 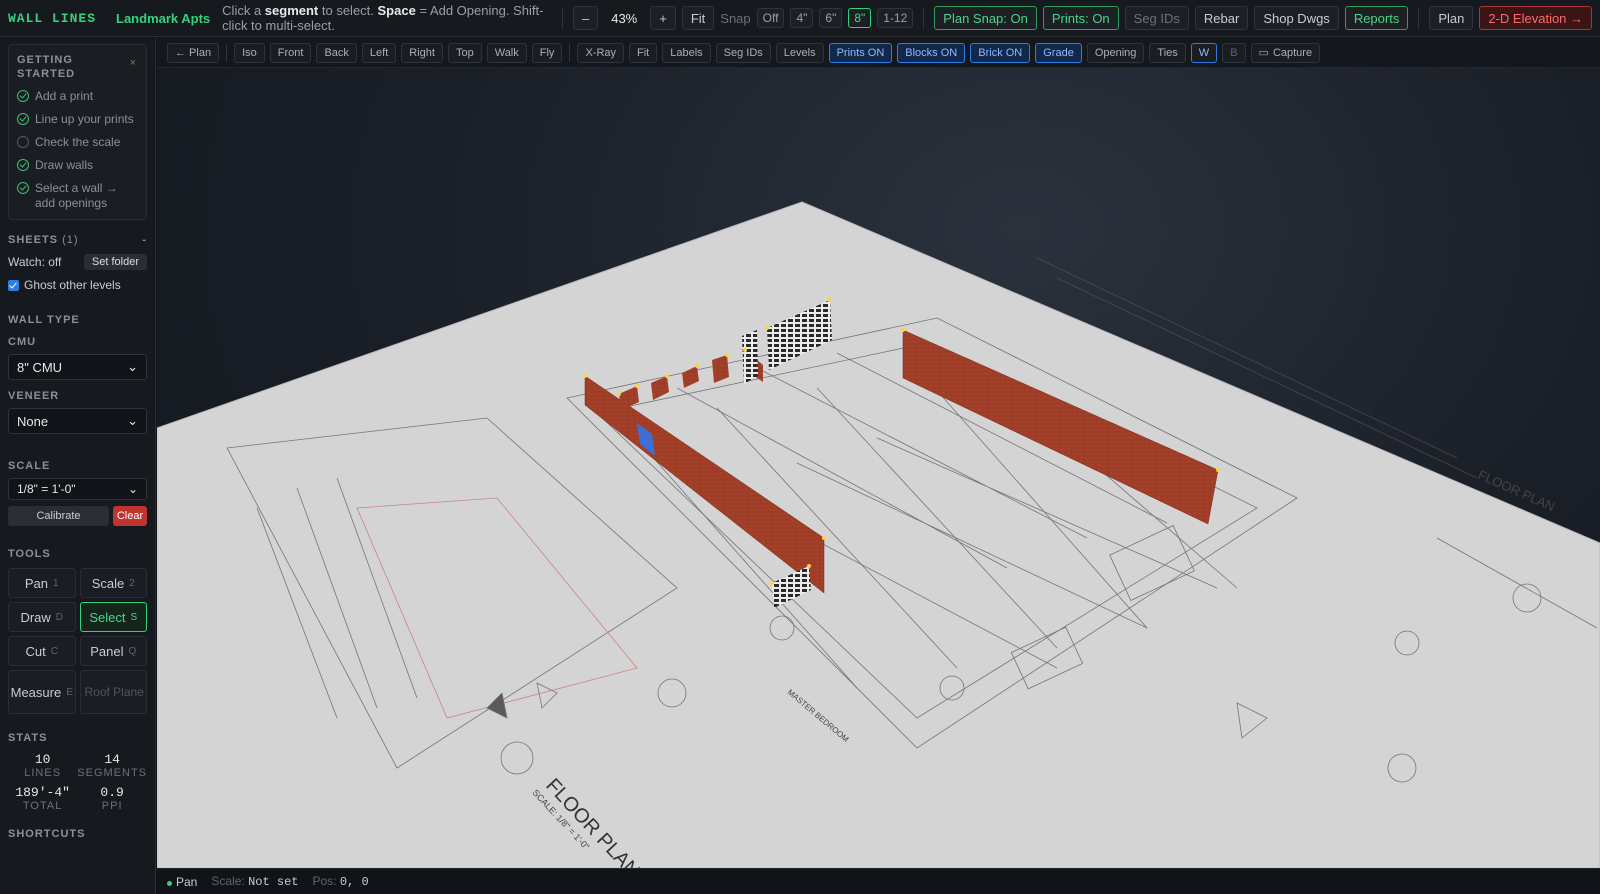 What do you see at coordinates (28, 738) in the screenshot?
I see `stats-header: STATS` at bounding box center [28, 738].